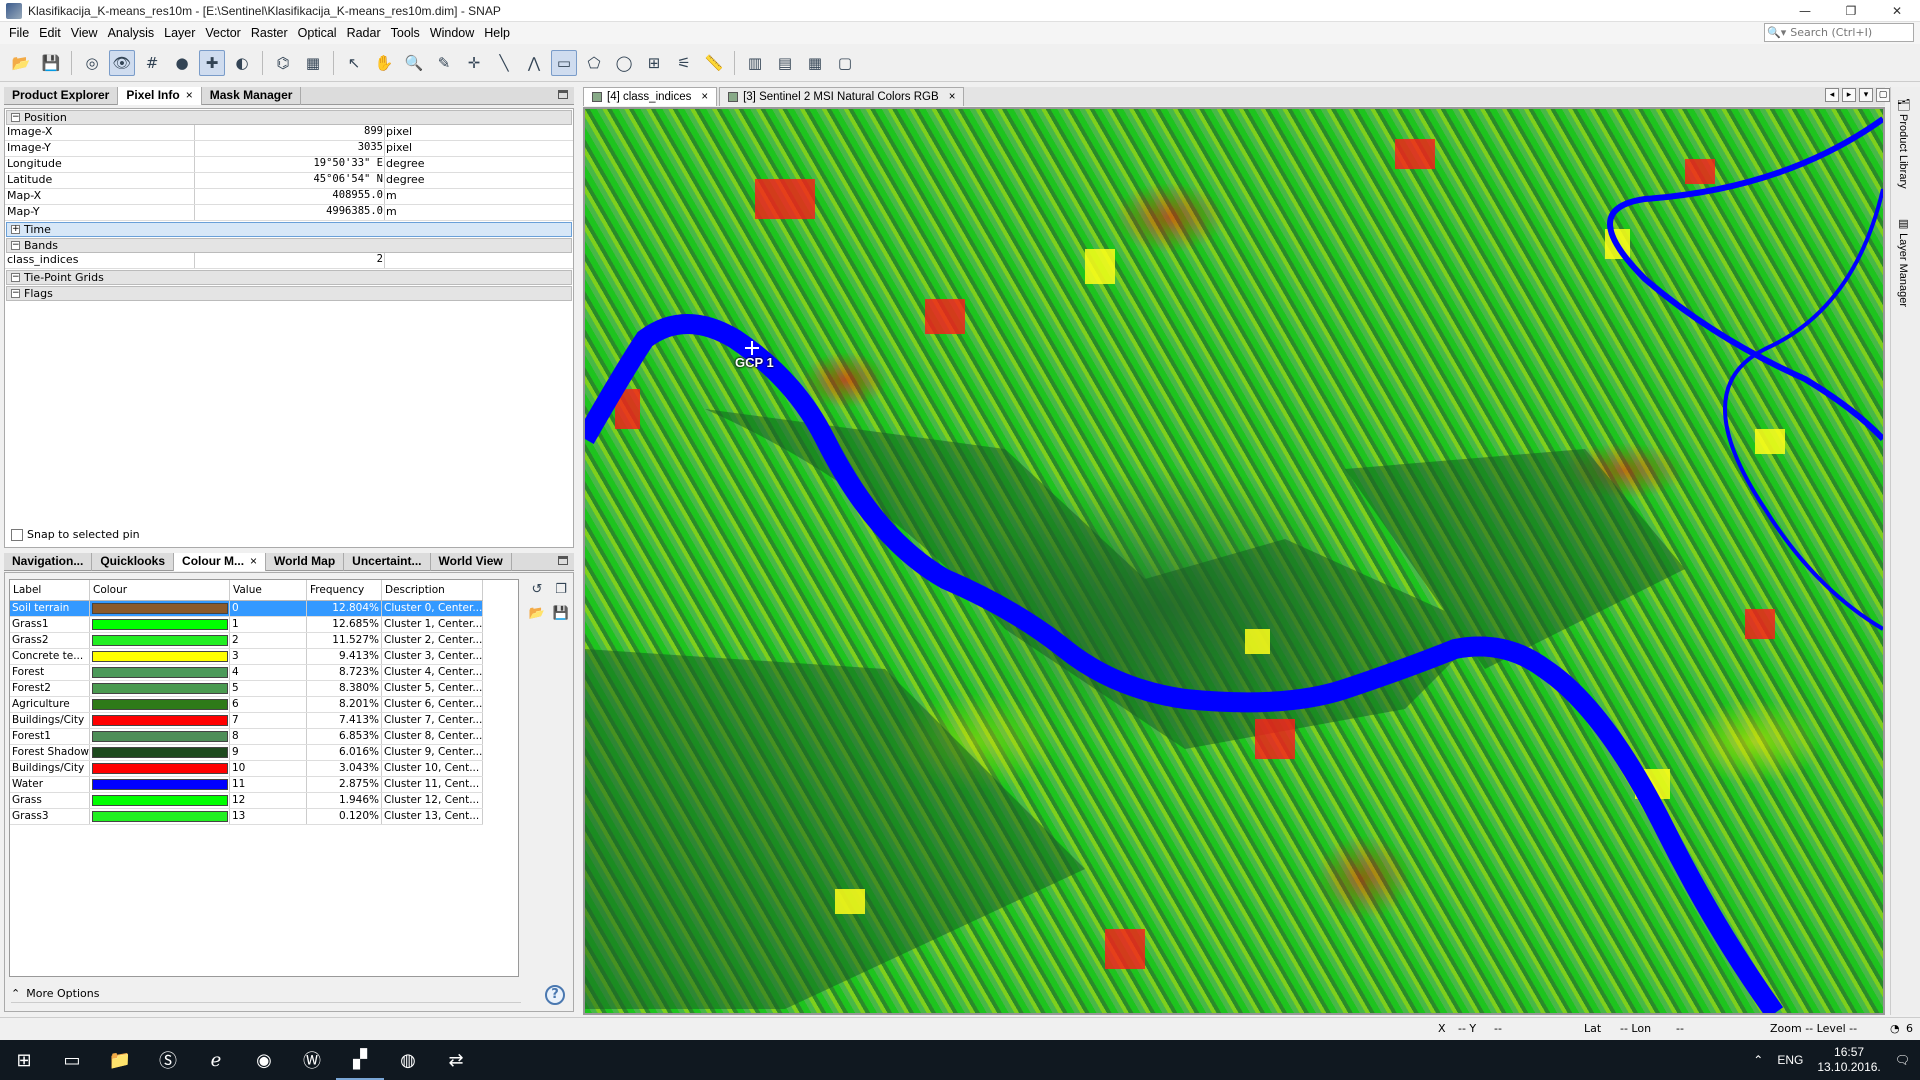 The image size is (1920, 1080). What do you see at coordinates (266, 995) in the screenshot?
I see `more-options-toggle: ⌃ More Options` at bounding box center [266, 995].